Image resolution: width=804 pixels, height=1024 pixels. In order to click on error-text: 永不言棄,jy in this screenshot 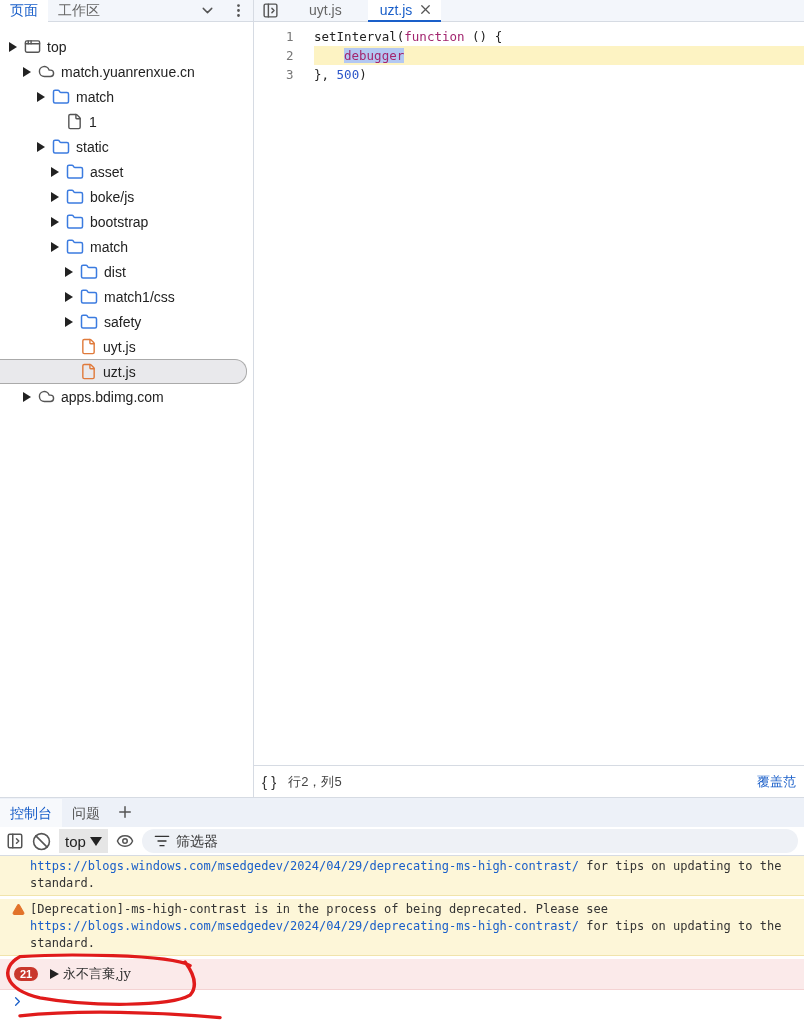, I will do `click(97, 974)`.